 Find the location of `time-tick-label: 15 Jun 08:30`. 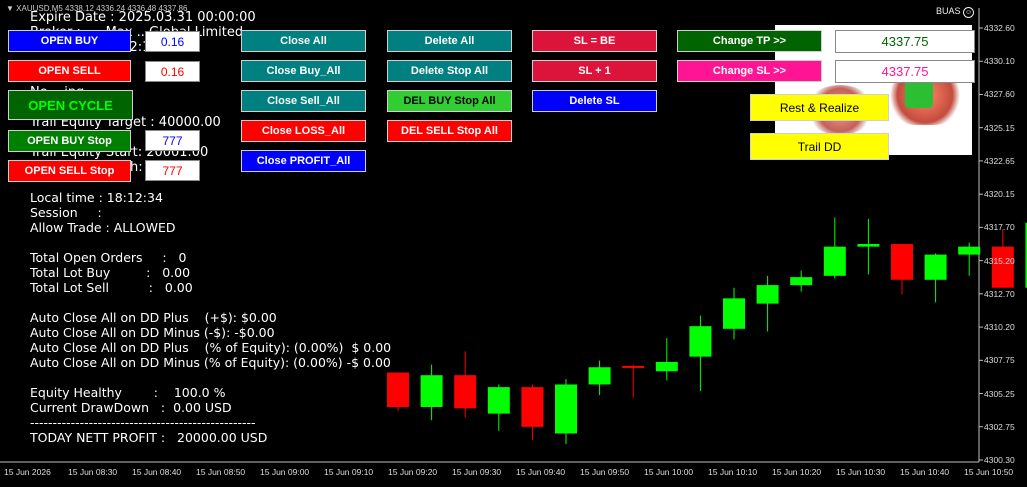

time-tick-label: 15 Jun 08:30 is located at coordinates (93, 472).